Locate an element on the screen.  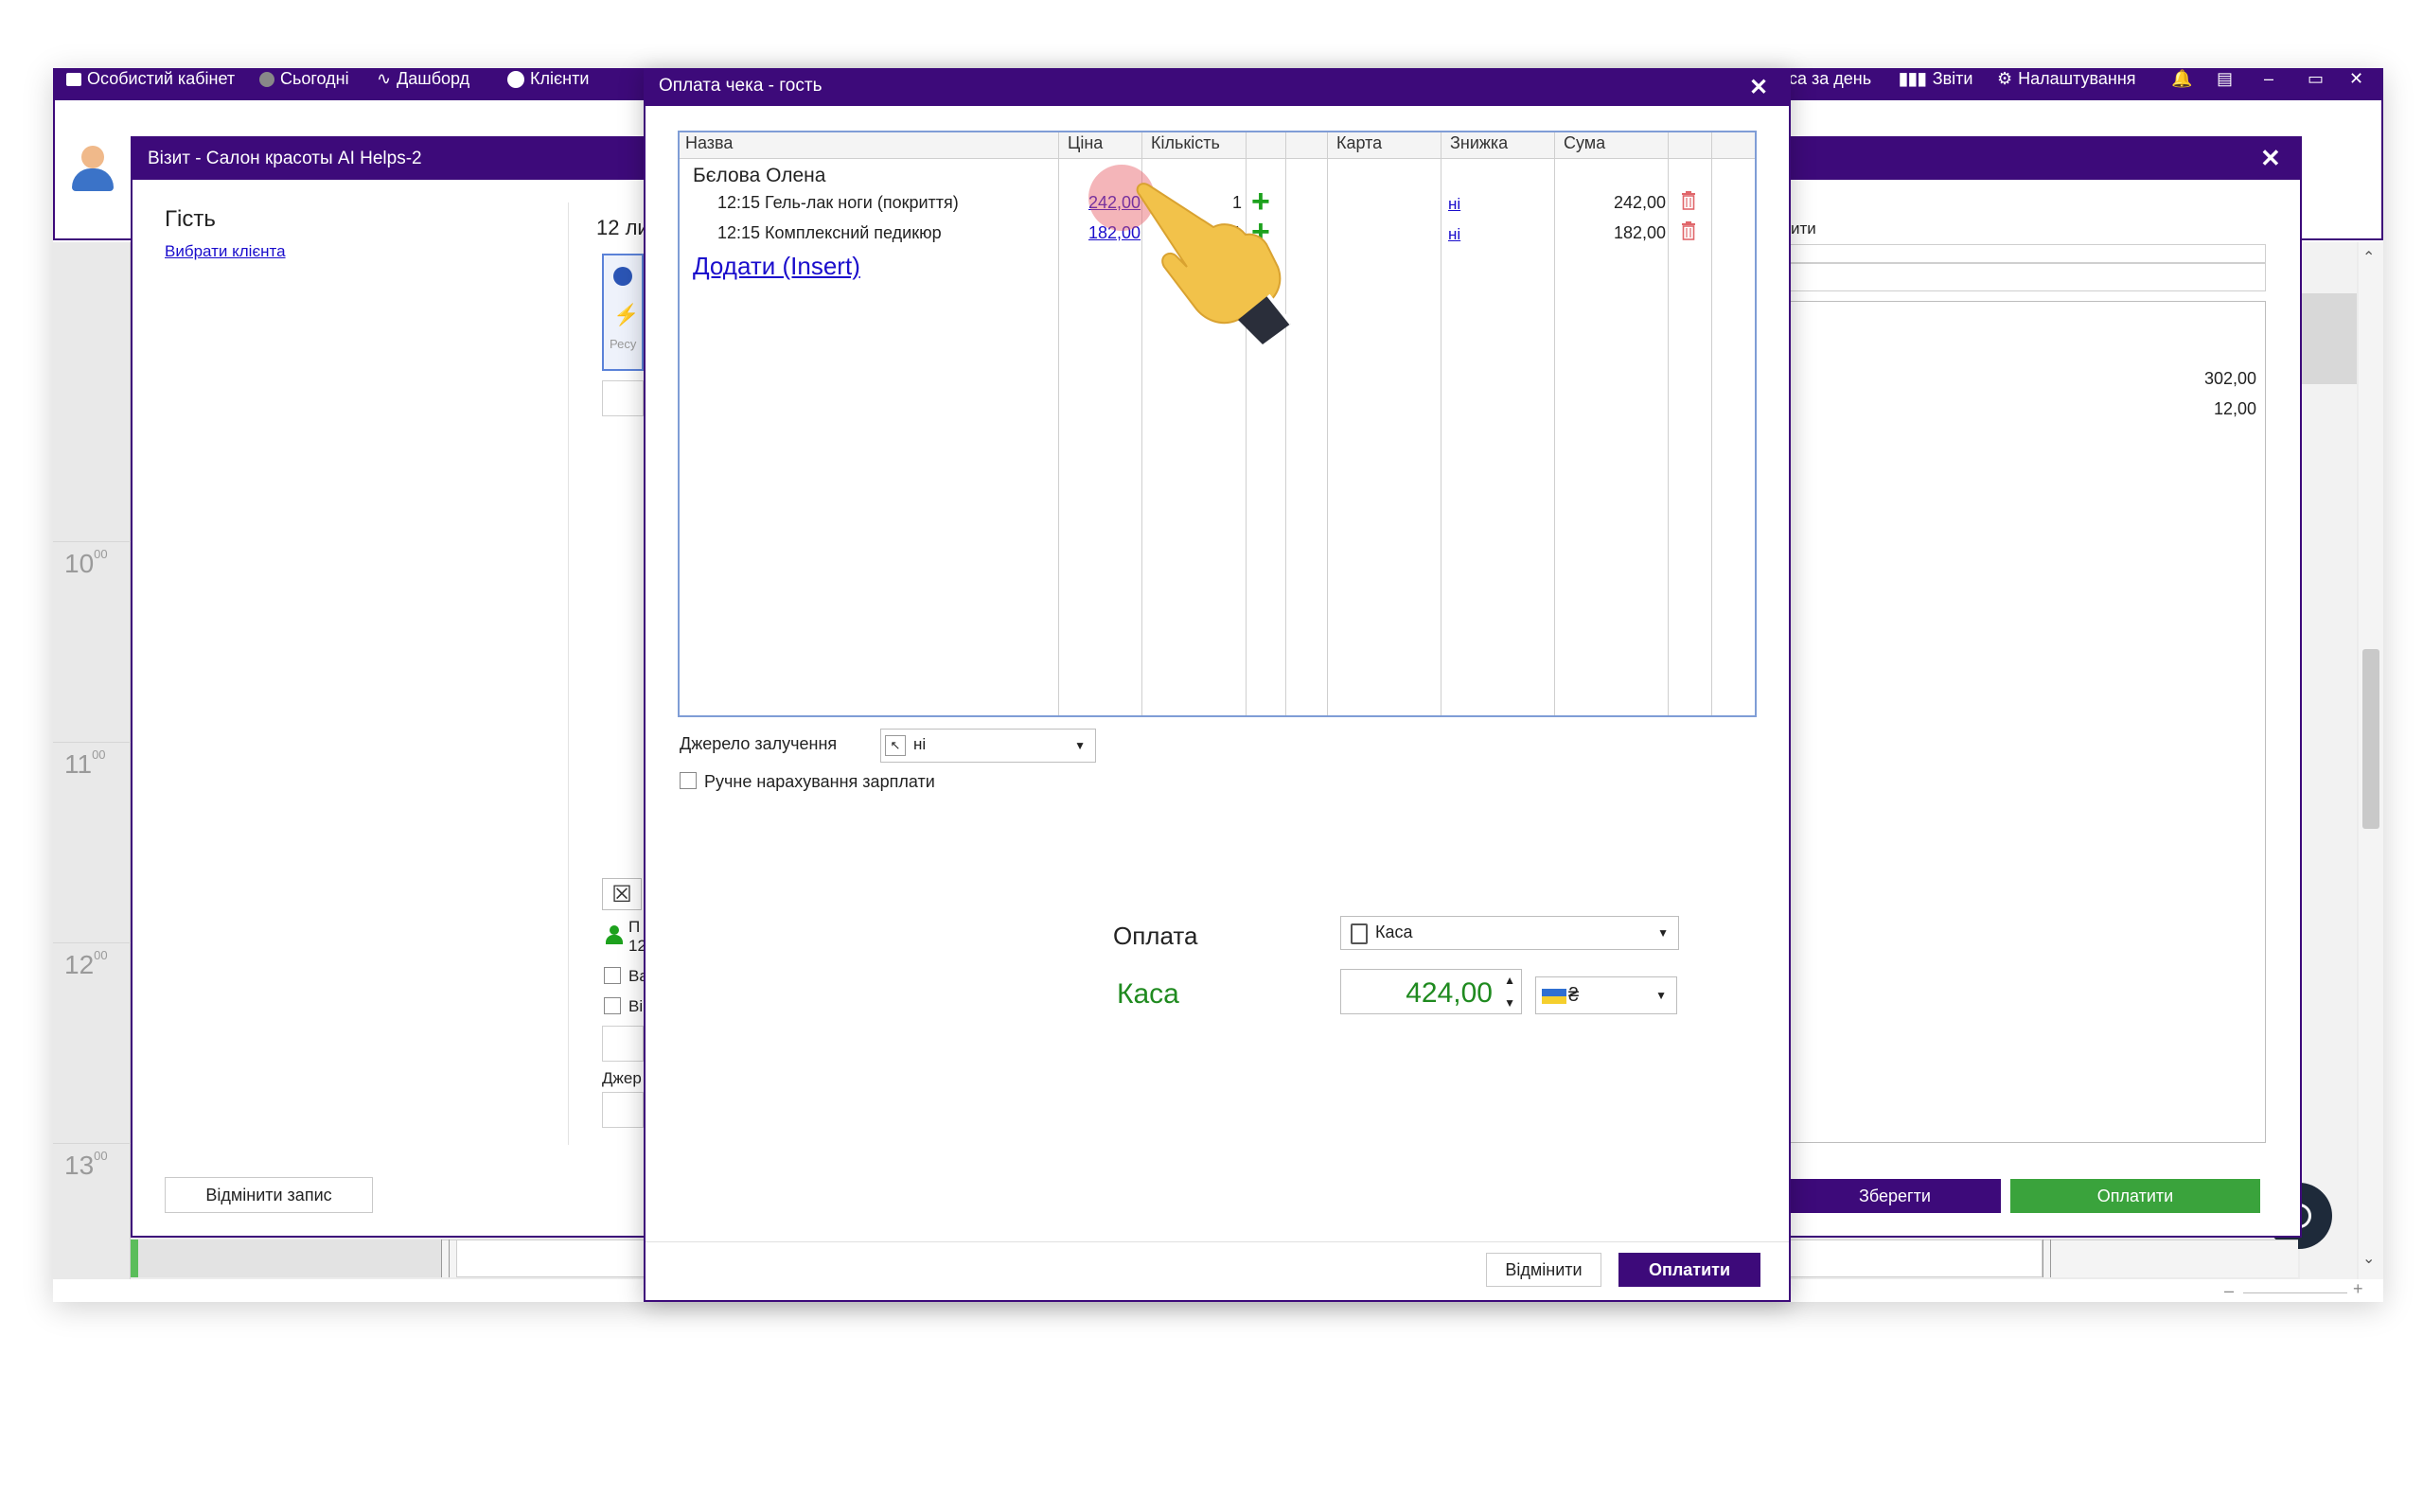
resource-card: ⚡ Ресу is located at coordinates (623, 312).